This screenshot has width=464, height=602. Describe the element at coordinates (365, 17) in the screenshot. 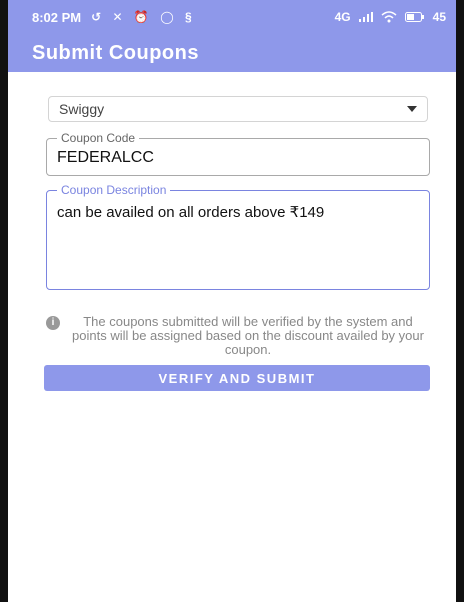

I see `signal-icon` at that location.